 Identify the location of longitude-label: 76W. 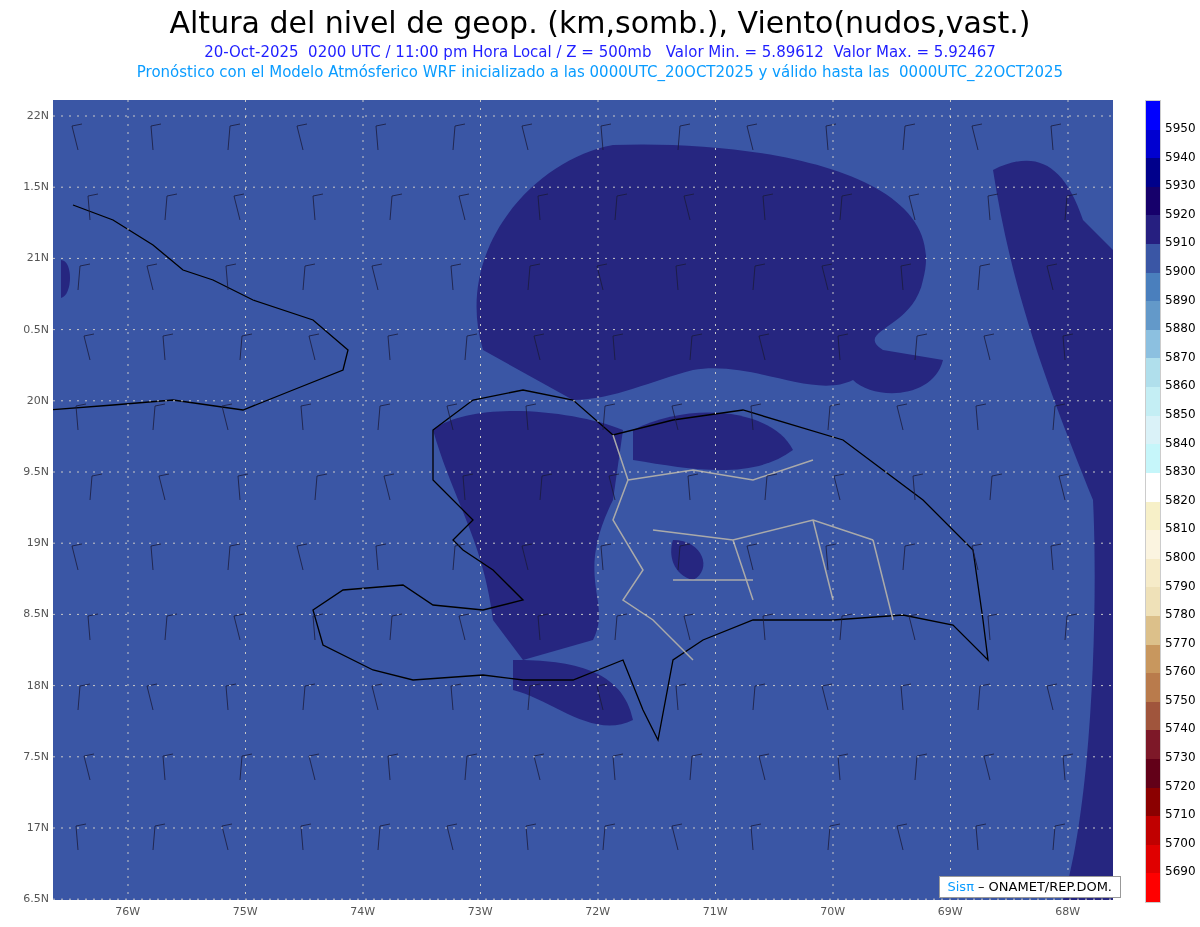
(128, 912).